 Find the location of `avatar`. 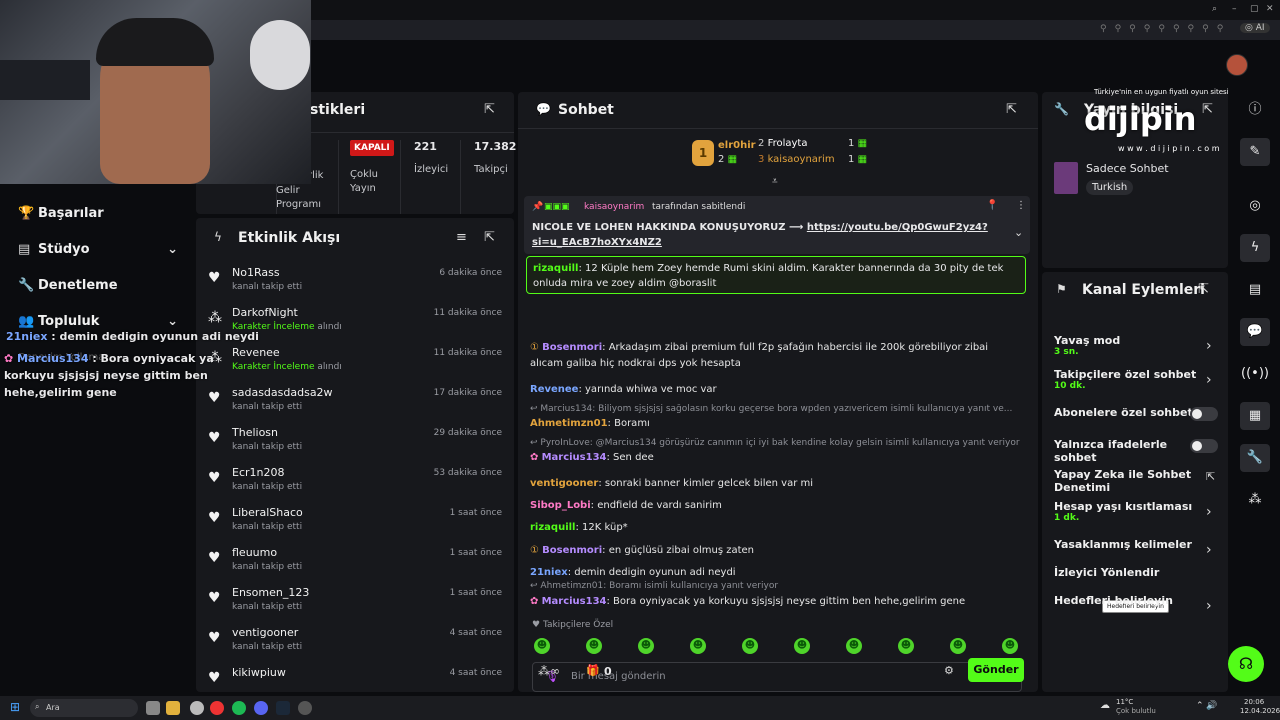

avatar is located at coordinates (1237, 65).